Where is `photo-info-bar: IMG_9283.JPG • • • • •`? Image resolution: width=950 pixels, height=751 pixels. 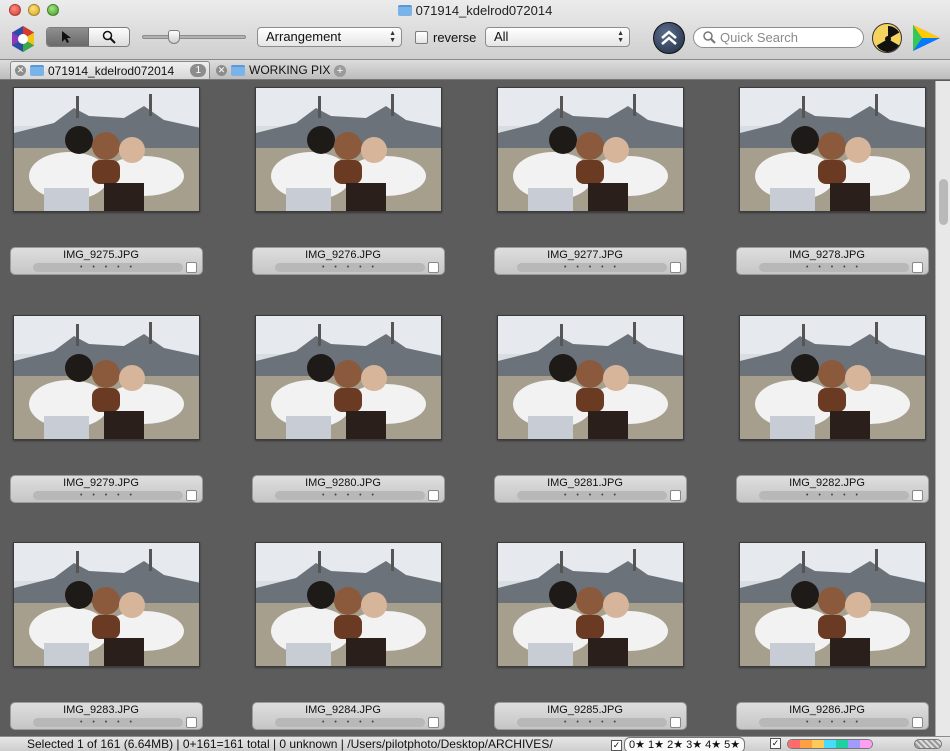 photo-info-bar: IMG_9283.JPG • • • • • is located at coordinates (106, 716).